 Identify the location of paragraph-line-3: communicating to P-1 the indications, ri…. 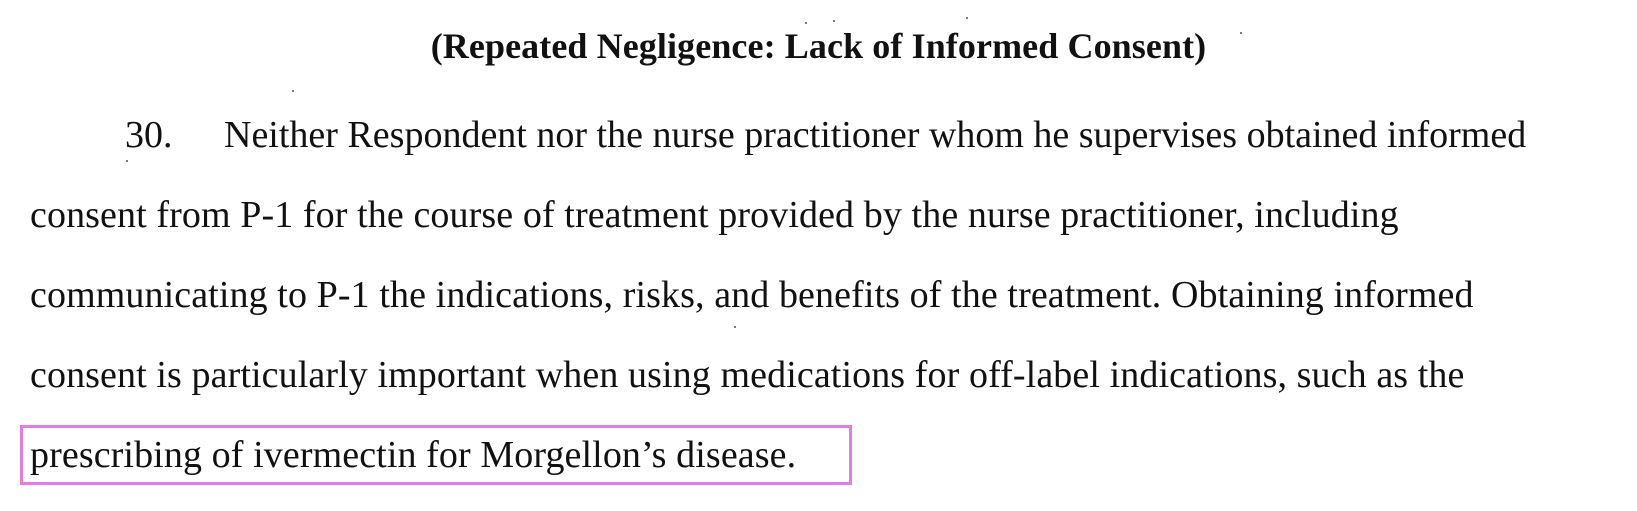
(752, 295).